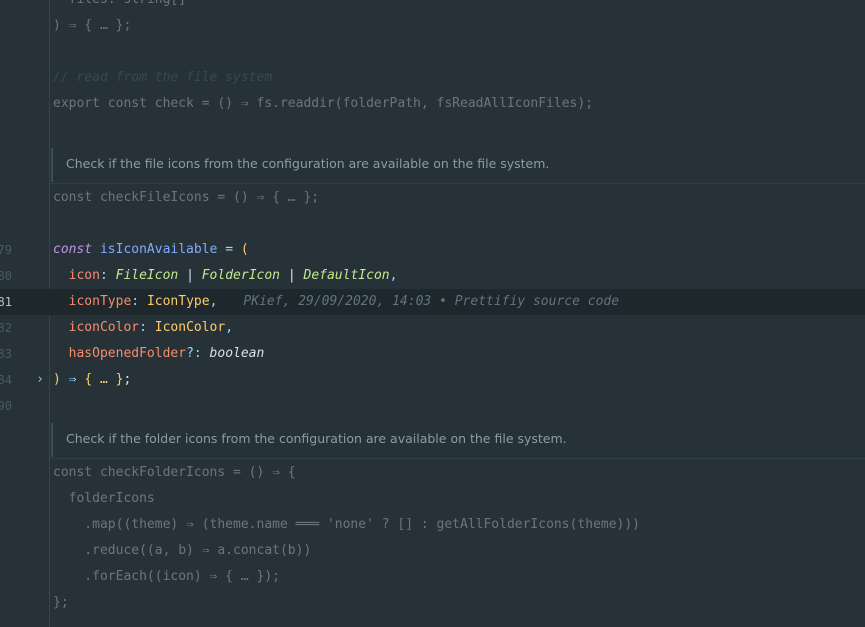  What do you see at coordinates (72, 379) in the screenshot?
I see `code-token: ⇒` at bounding box center [72, 379].